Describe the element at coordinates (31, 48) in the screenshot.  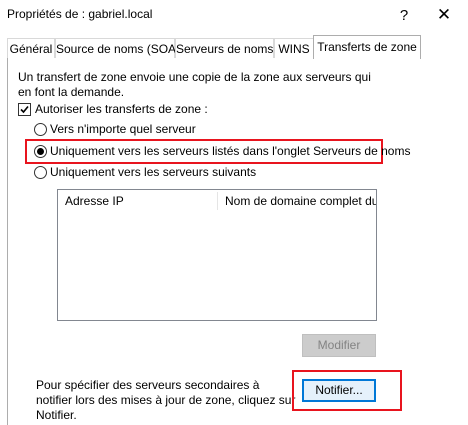
I see `tab-general: Général` at that location.